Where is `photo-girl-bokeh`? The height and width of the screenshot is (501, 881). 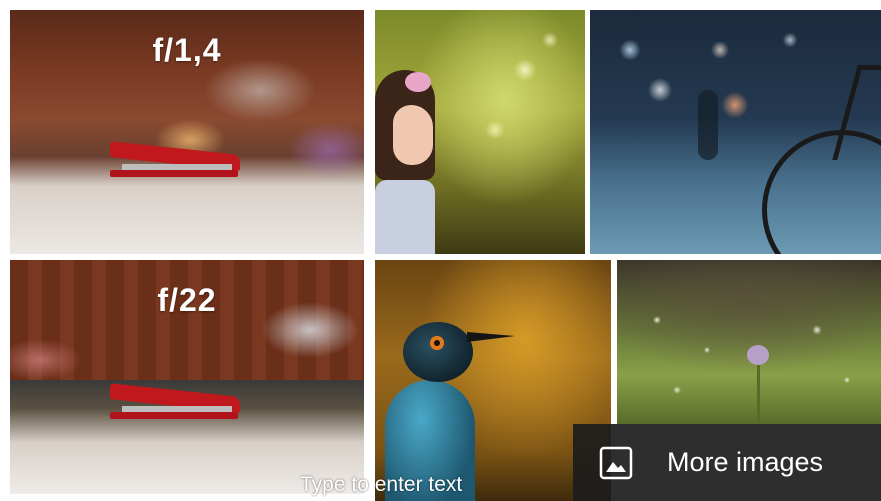
photo-girl-bokeh is located at coordinates (480, 132).